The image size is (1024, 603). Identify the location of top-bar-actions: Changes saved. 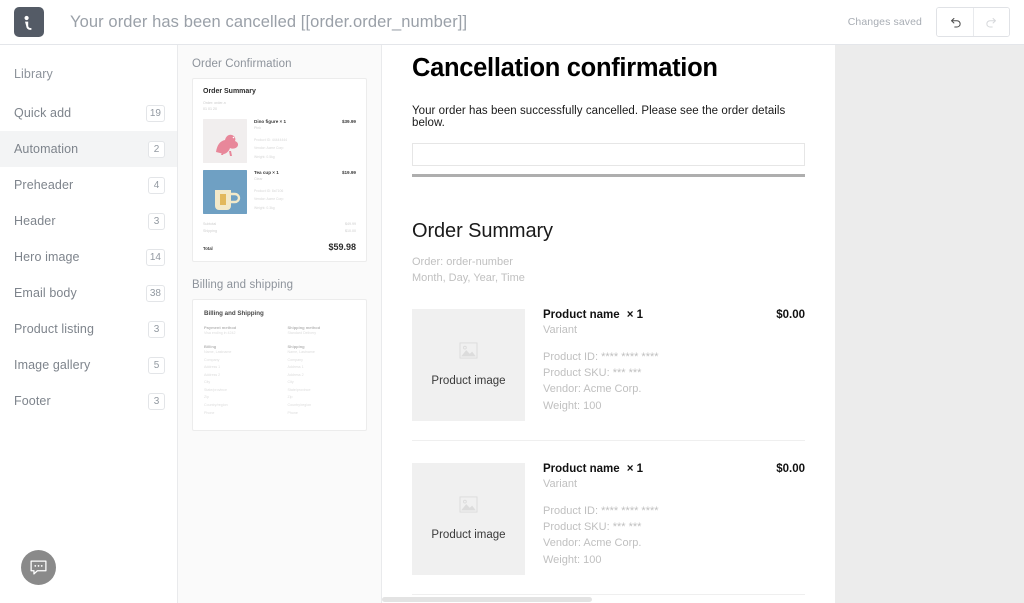
(929, 22).